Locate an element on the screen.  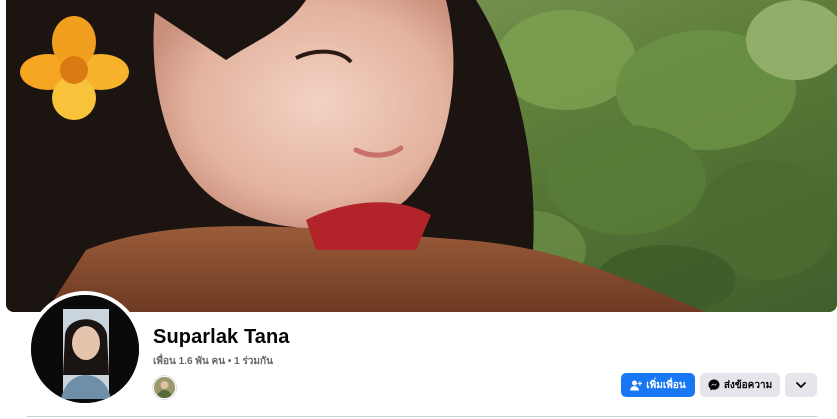
profile-divider is located at coordinates (422, 416).